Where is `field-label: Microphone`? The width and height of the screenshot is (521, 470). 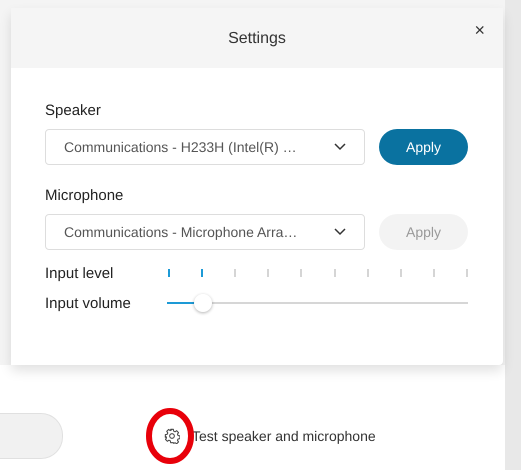 field-label: Microphone is located at coordinates (84, 195).